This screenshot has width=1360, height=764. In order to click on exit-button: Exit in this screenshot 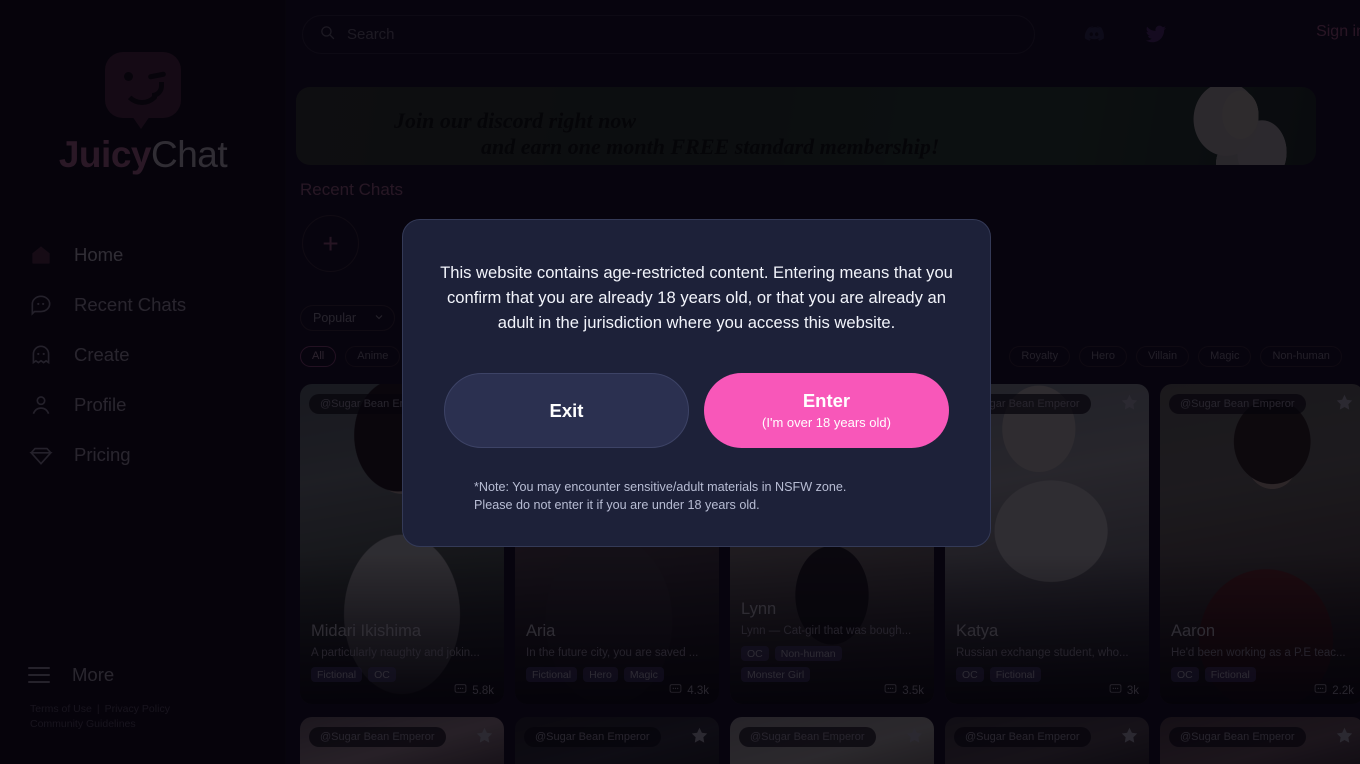, I will do `click(566, 410)`.